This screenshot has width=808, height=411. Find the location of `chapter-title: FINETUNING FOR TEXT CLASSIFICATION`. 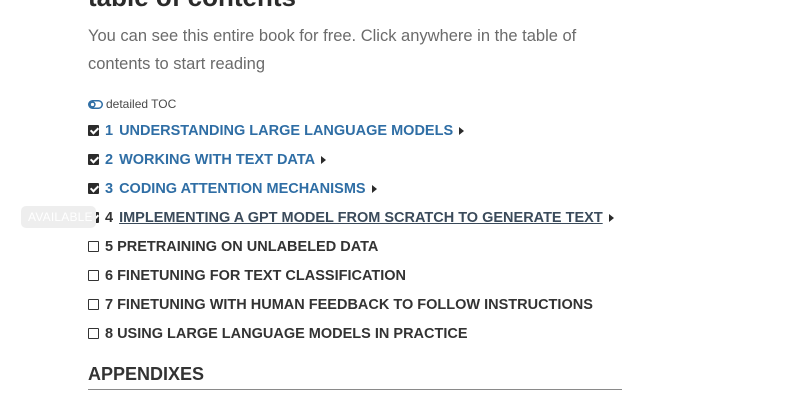

chapter-title: FINETUNING FOR TEXT CLASSIFICATION is located at coordinates (261, 275).